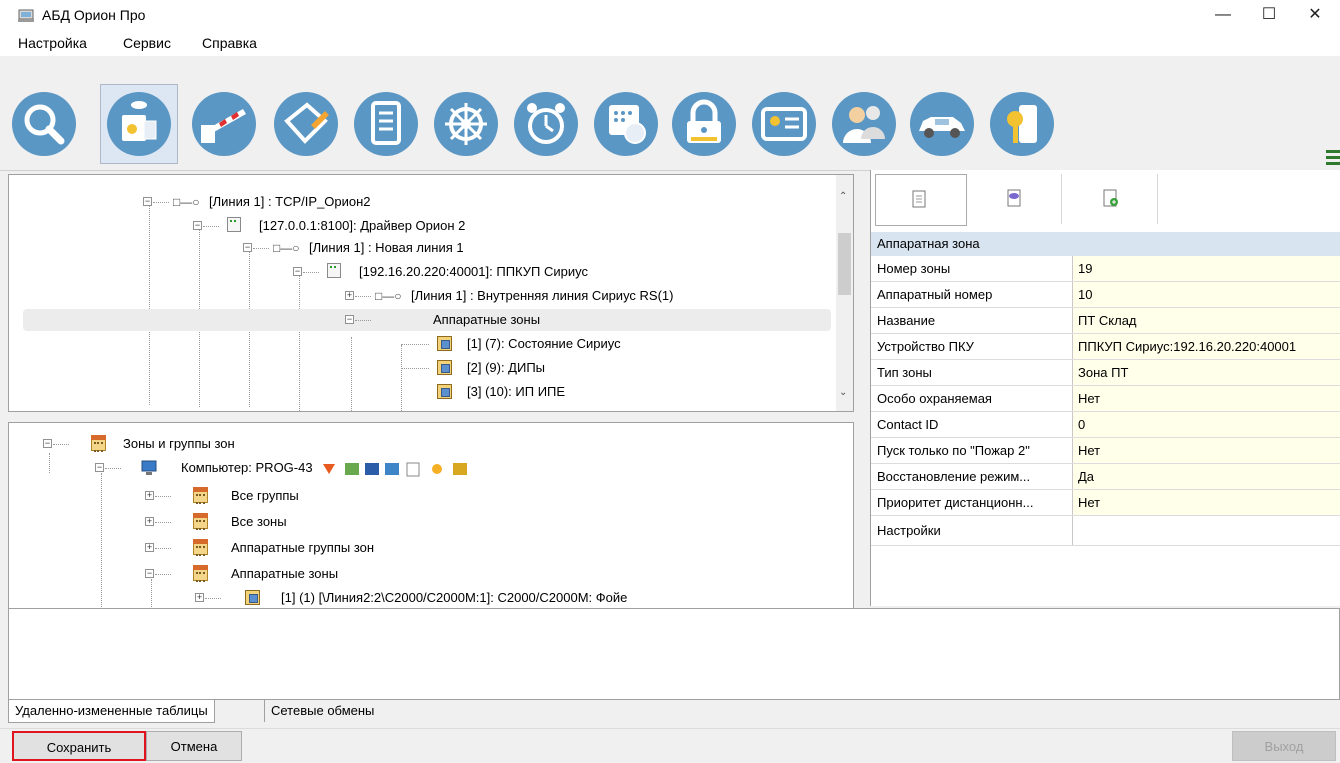 The width and height of the screenshot is (1340, 763). I want to click on property-key: Contact ID, so click(972, 424).